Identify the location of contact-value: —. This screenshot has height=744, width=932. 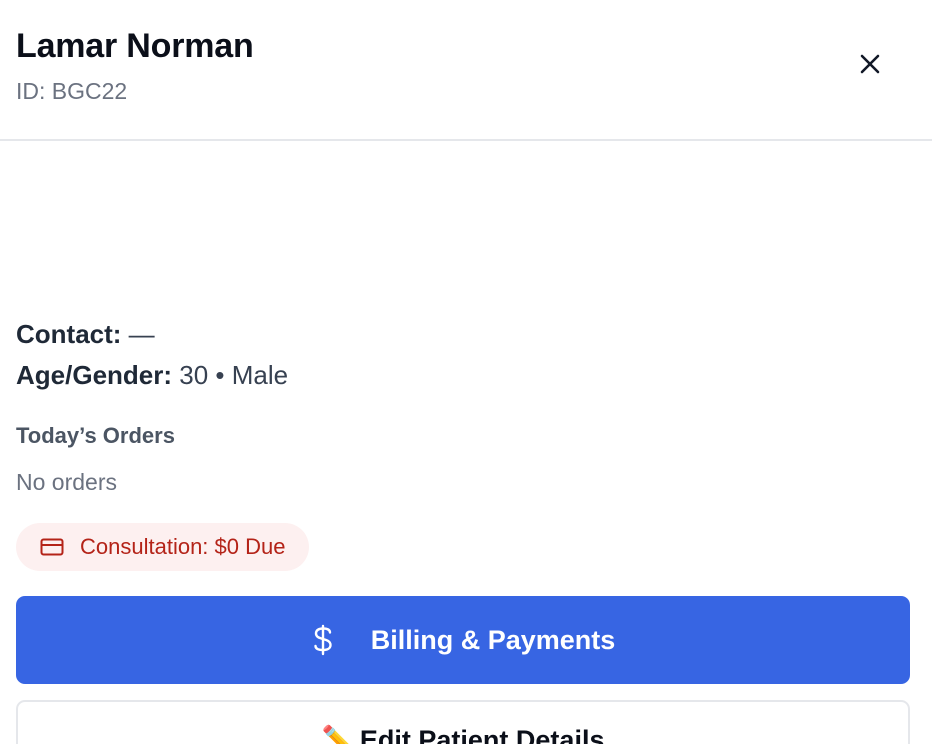
(141, 334).